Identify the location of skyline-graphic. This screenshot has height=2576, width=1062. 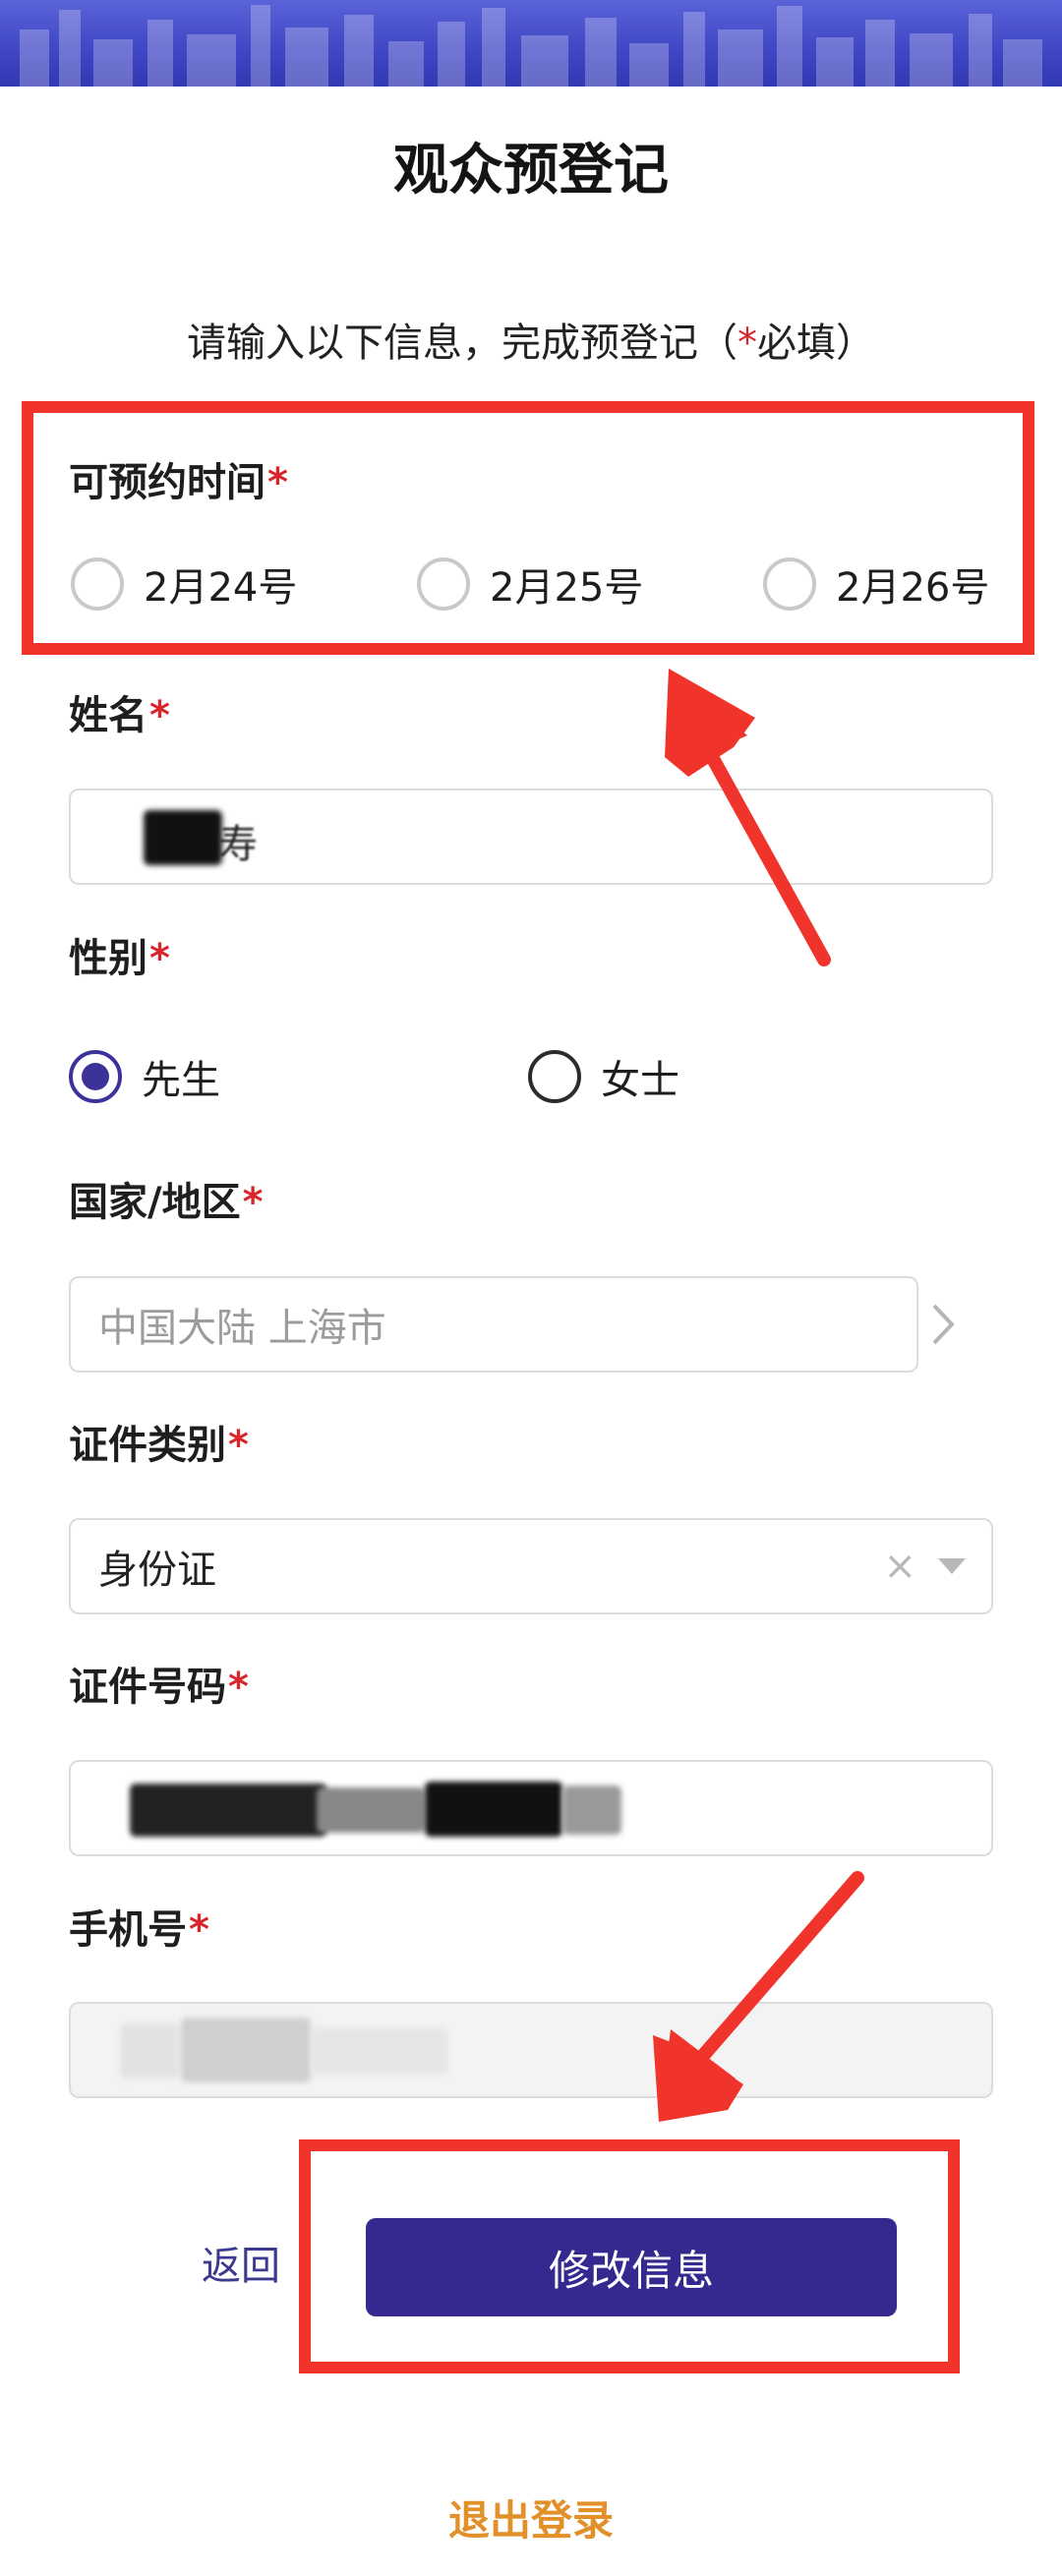
(531, 46).